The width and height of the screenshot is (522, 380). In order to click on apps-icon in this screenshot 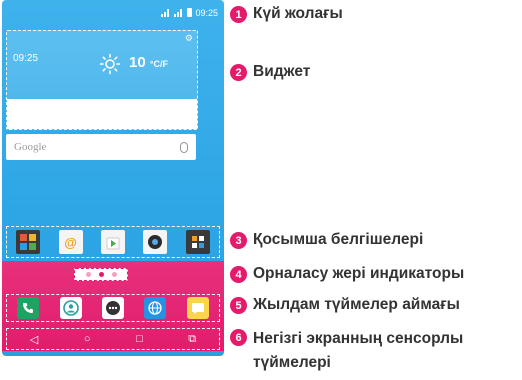, I will do `click(112, 308)`.